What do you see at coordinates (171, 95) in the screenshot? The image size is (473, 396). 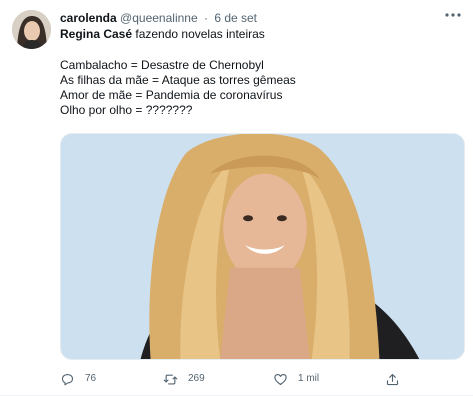 I see `tweet-line: Amor de mãe = Pandemia de coronavírus` at bounding box center [171, 95].